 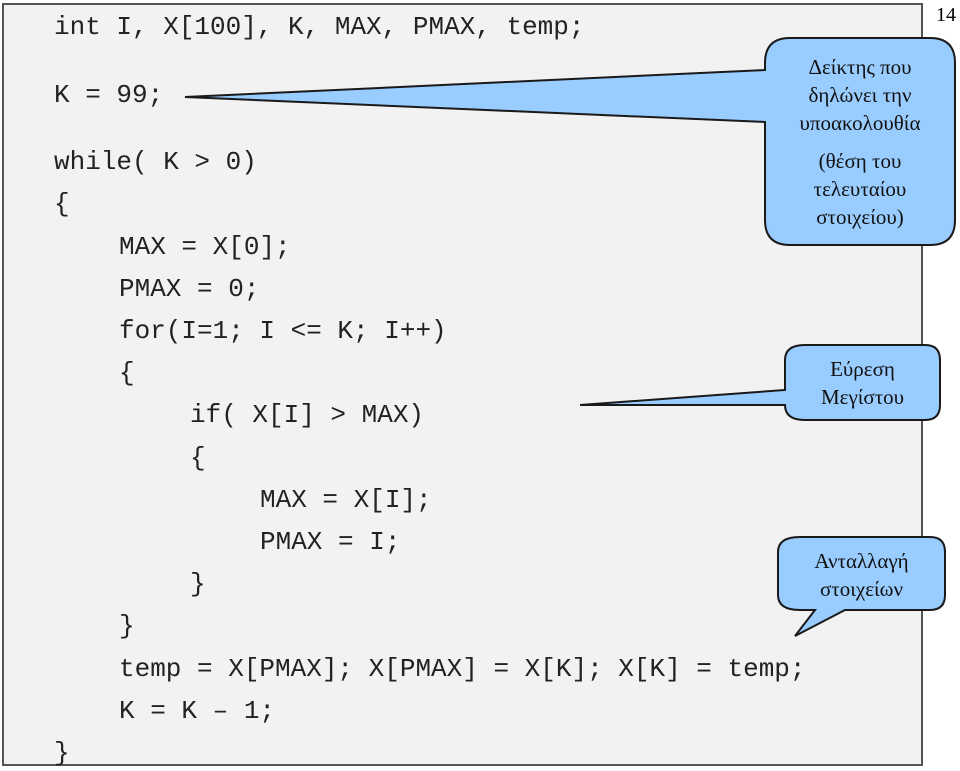 What do you see at coordinates (862, 369) in the screenshot?
I see `callout-line: Εύρεση` at bounding box center [862, 369].